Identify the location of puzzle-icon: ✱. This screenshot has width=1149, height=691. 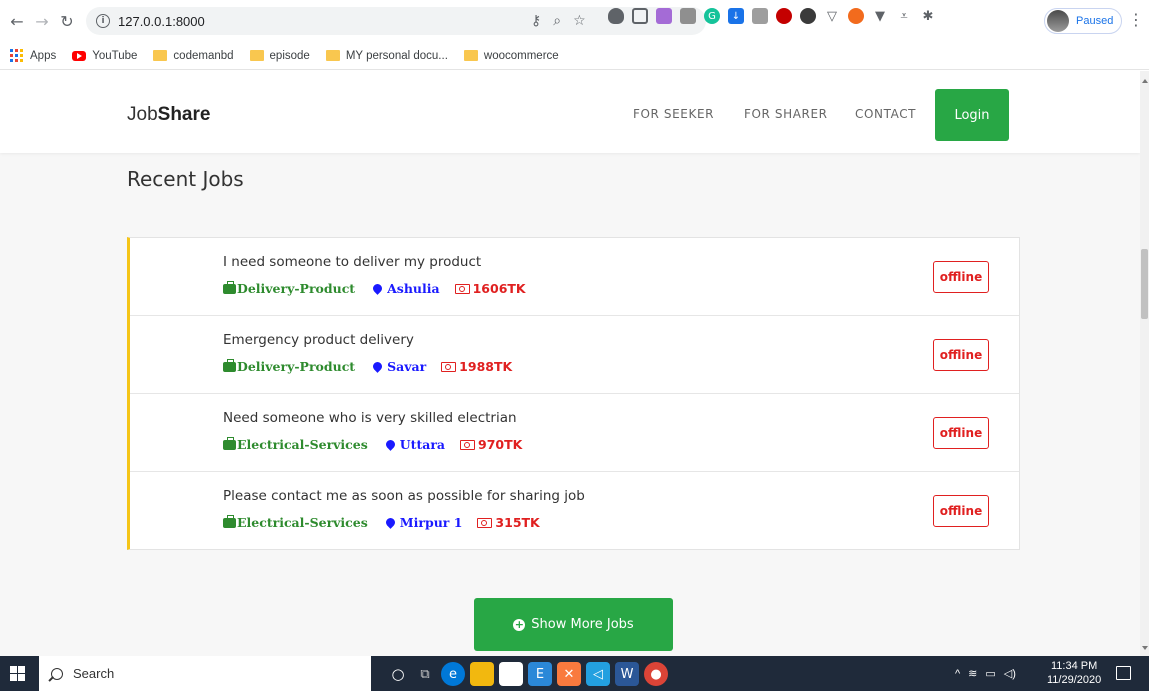
(928, 16).